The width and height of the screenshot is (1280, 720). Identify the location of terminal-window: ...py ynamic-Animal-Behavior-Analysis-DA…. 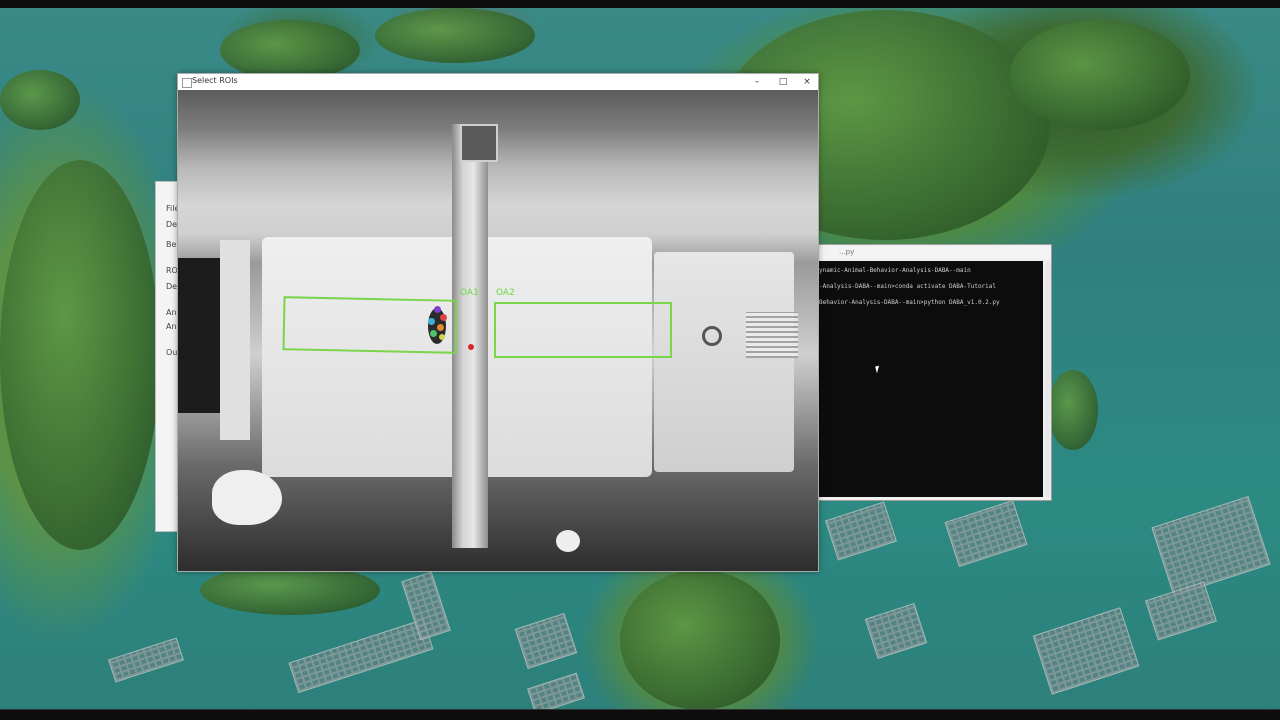
(930, 372).